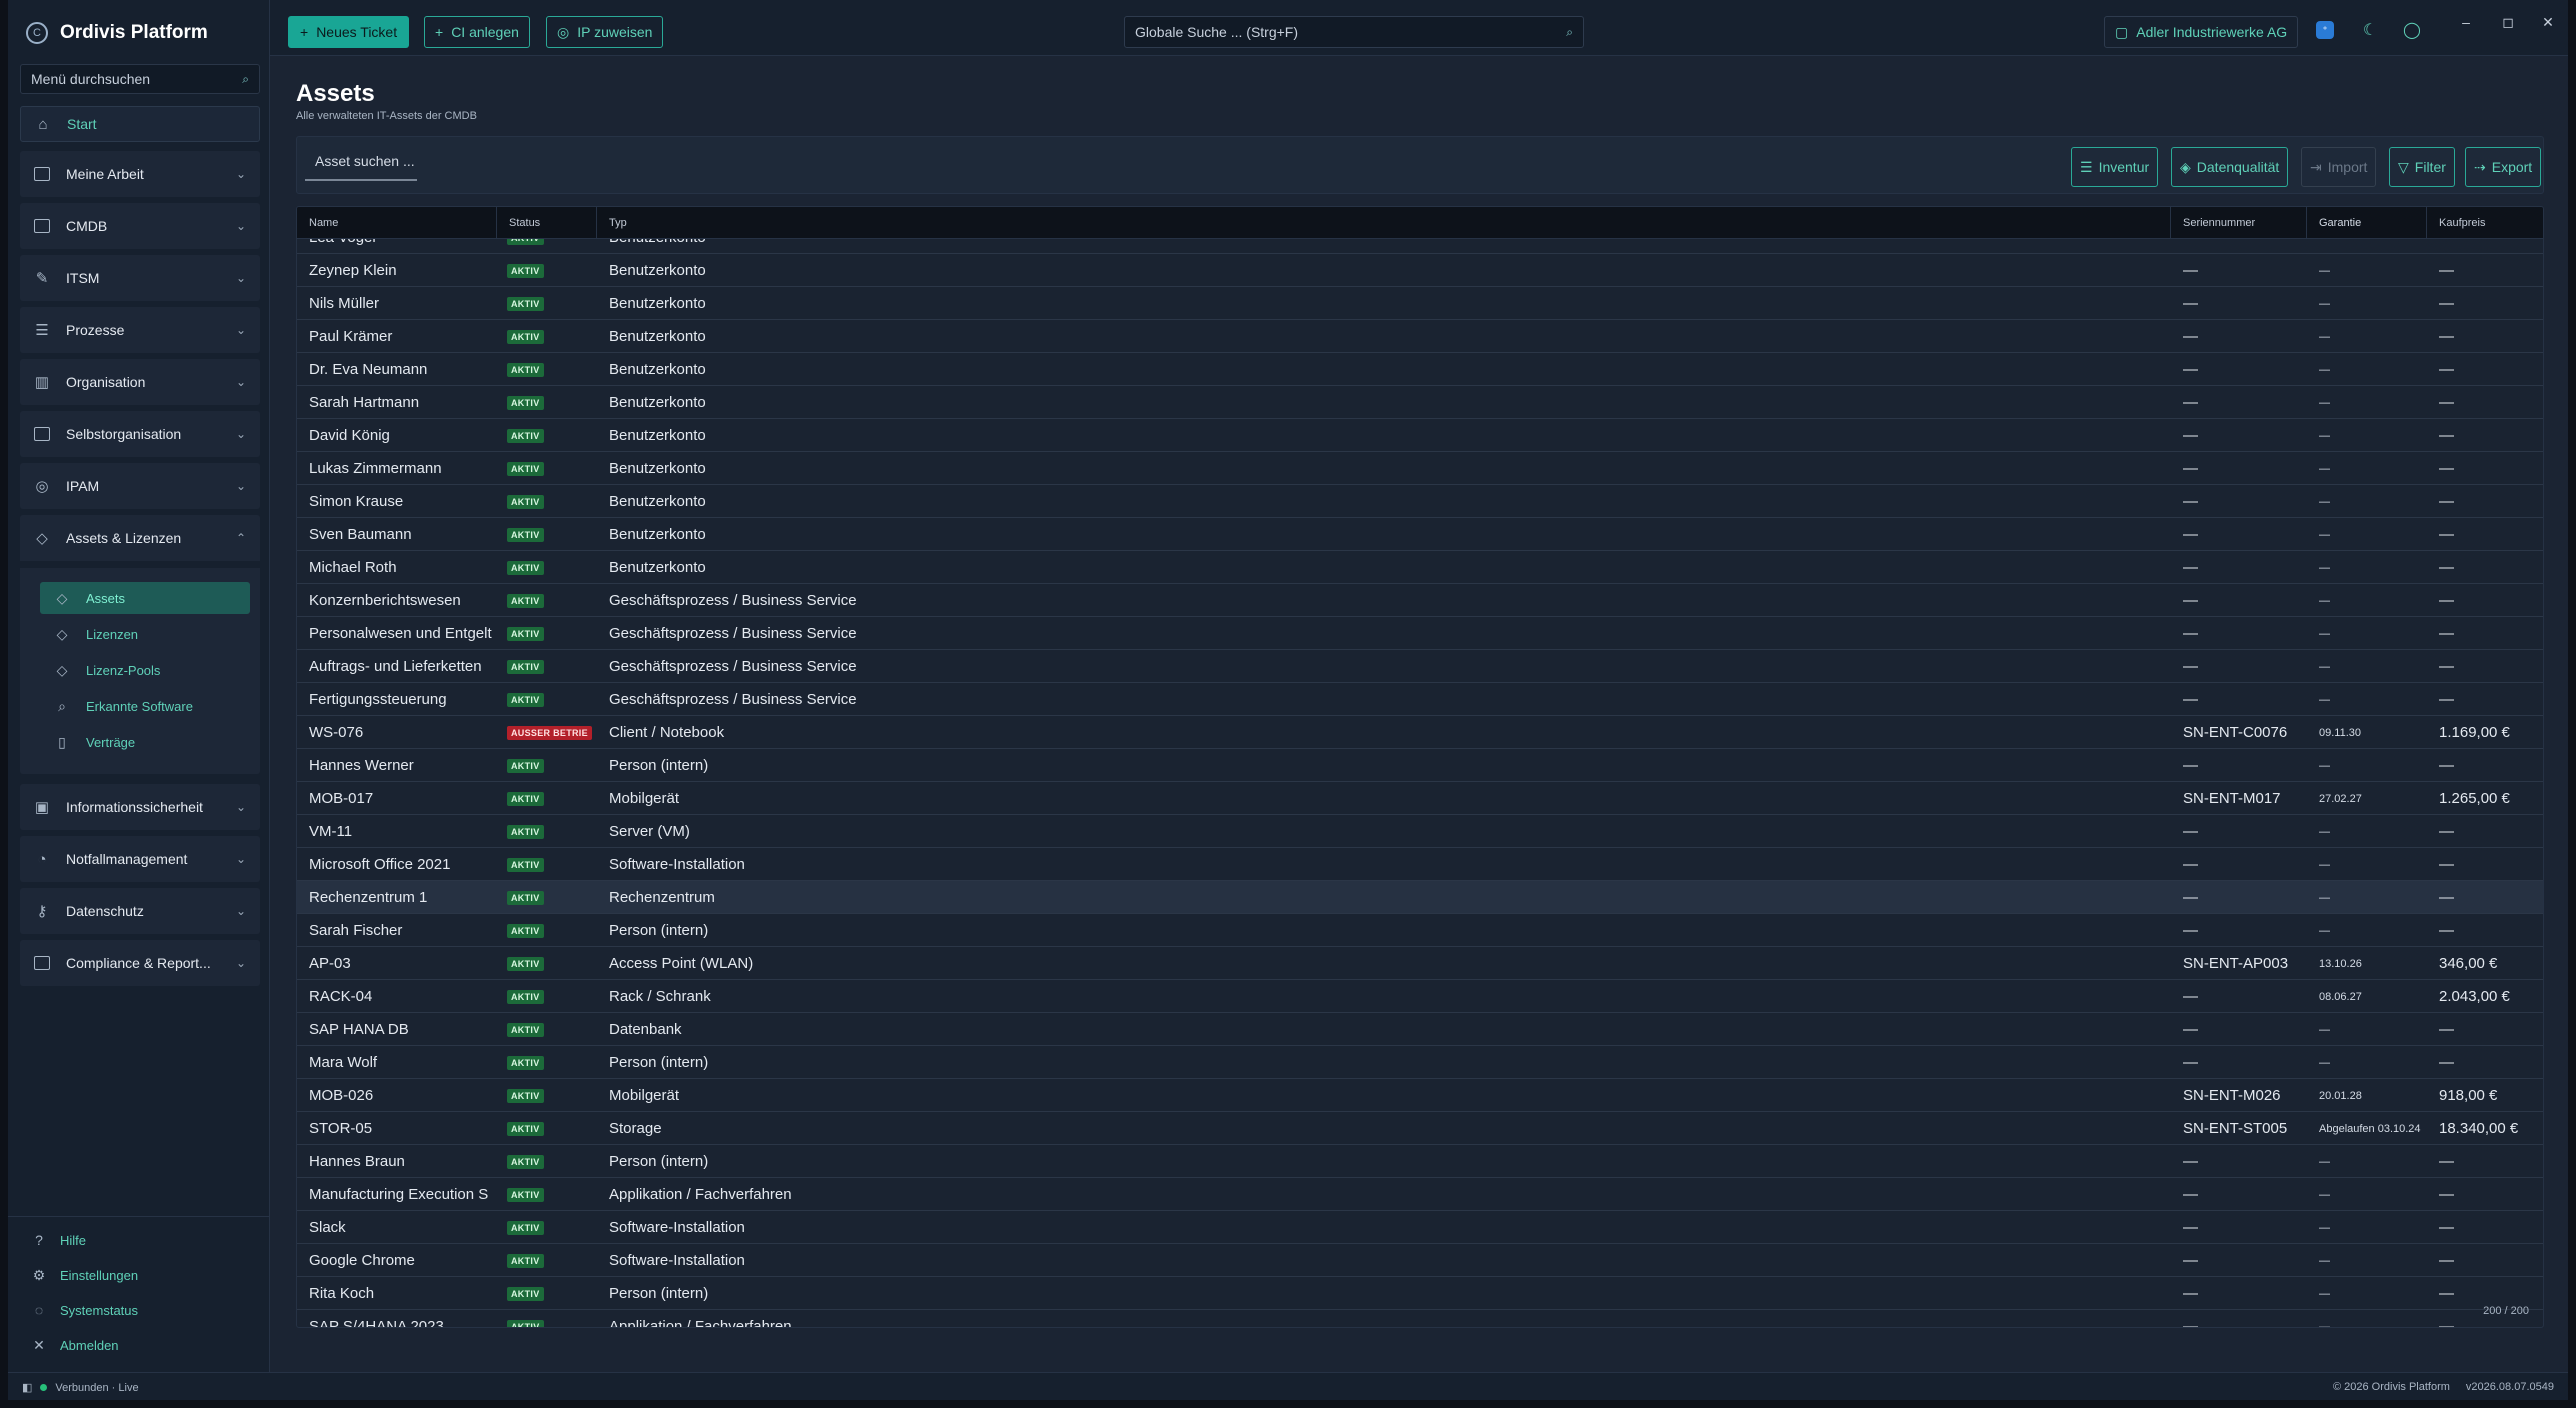 The width and height of the screenshot is (2576, 1408). Describe the element at coordinates (1420, 303) in the screenshot. I see `table-row: Nils Müller AKTIV Benutzerkonto — — —` at that location.